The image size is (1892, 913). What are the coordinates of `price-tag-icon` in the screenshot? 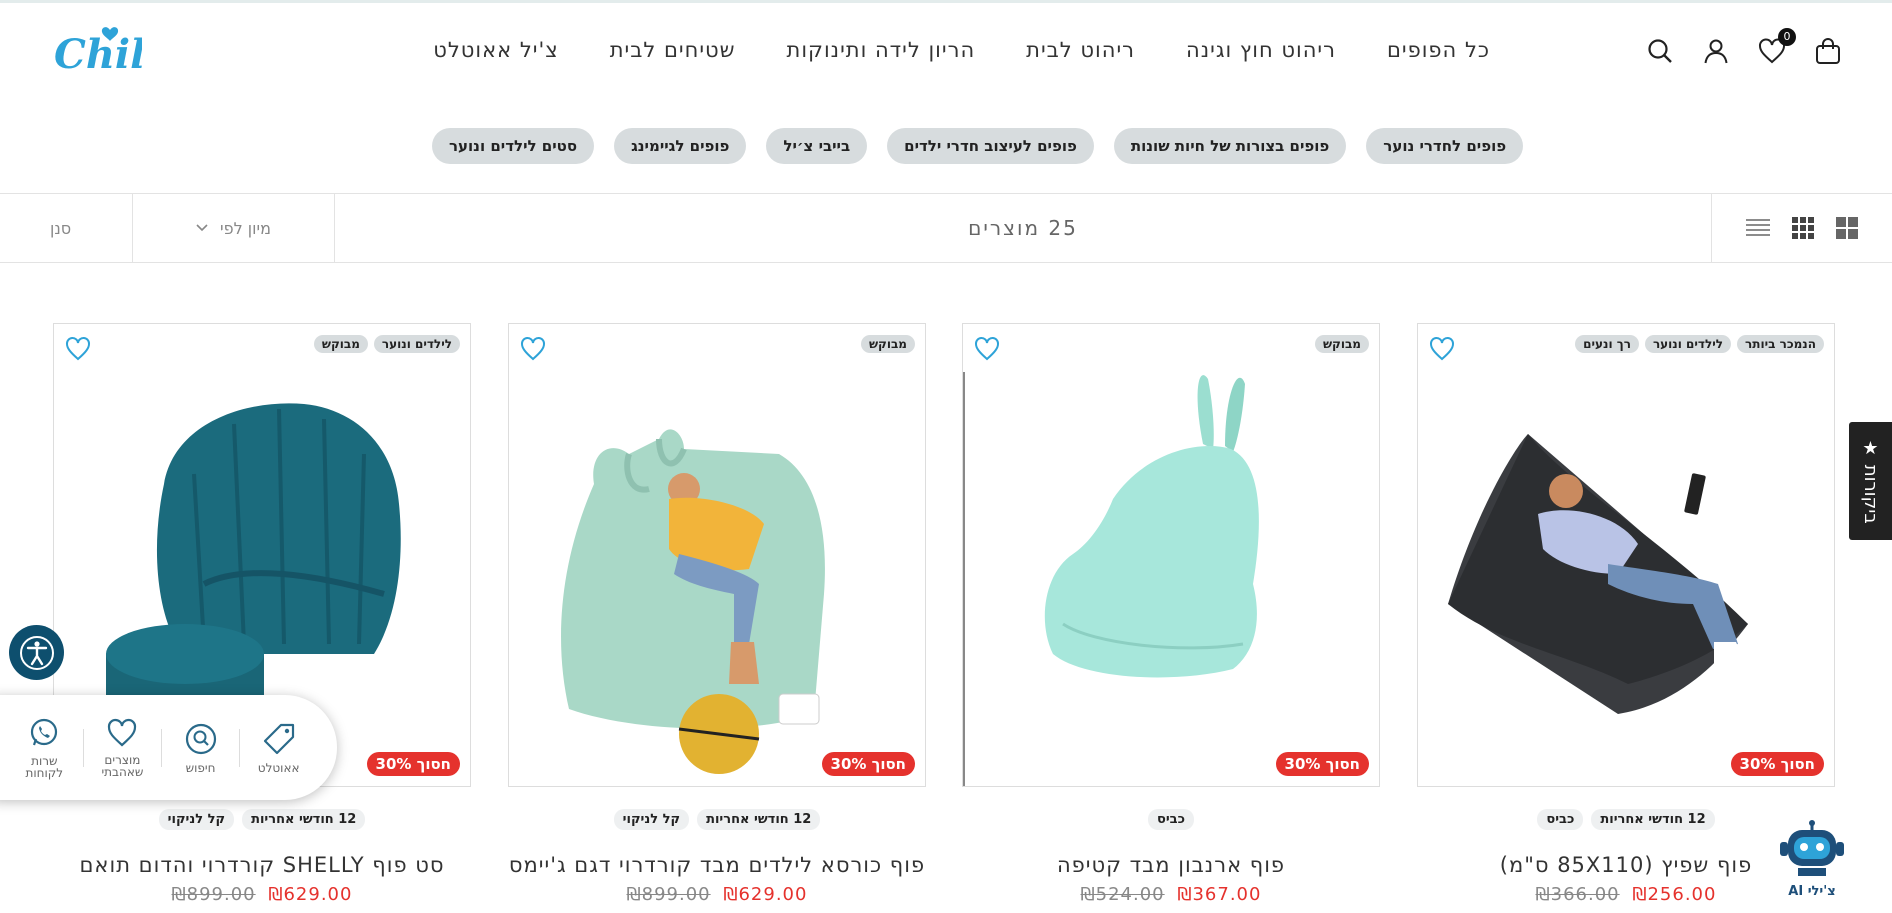 It's located at (278, 738).